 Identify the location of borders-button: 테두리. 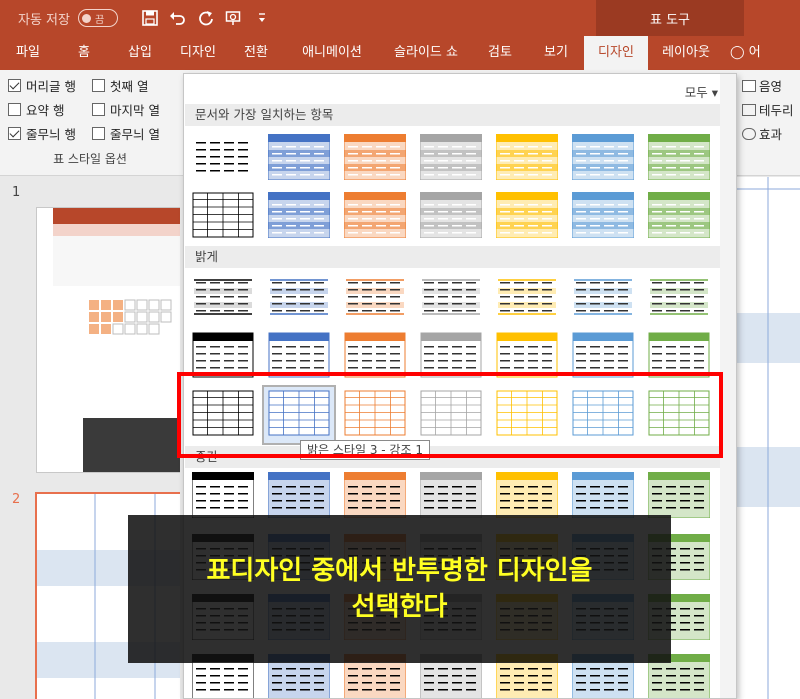
(768, 109).